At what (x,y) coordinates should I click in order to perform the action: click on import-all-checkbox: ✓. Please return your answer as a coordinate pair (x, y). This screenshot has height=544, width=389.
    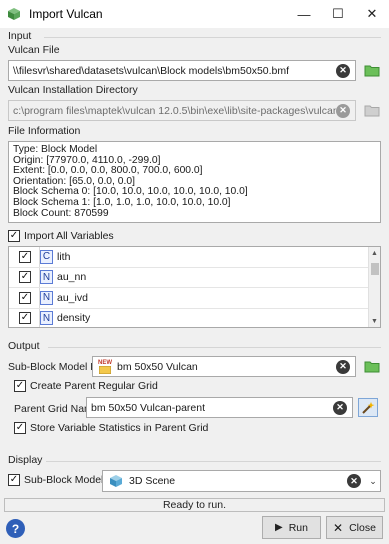
    Looking at the image, I should click on (14, 236).